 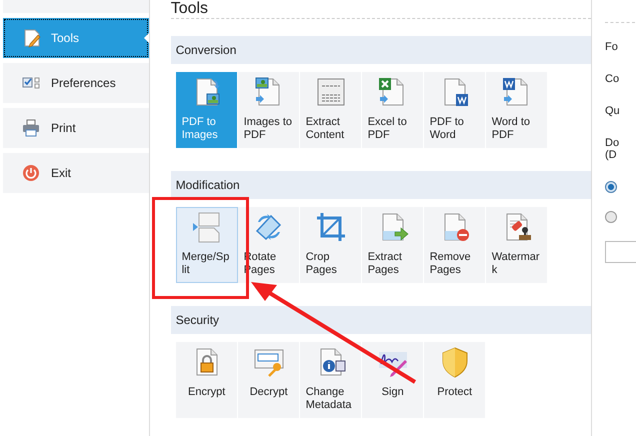 What do you see at coordinates (76, 128) in the screenshot?
I see `sidebar-item: Print` at bounding box center [76, 128].